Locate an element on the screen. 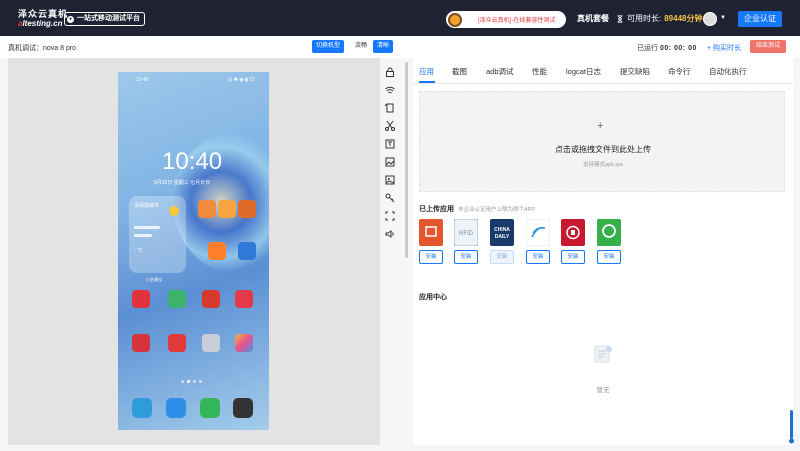 This screenshot has width=800, height=451. tab-apps: 应用 is located at coordinates (426, 71).